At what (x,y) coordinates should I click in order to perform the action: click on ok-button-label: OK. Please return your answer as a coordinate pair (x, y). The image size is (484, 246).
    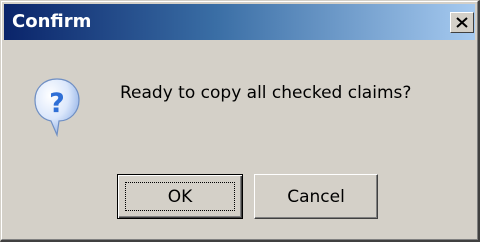
    Looking at the image, I should click on (180, 196).